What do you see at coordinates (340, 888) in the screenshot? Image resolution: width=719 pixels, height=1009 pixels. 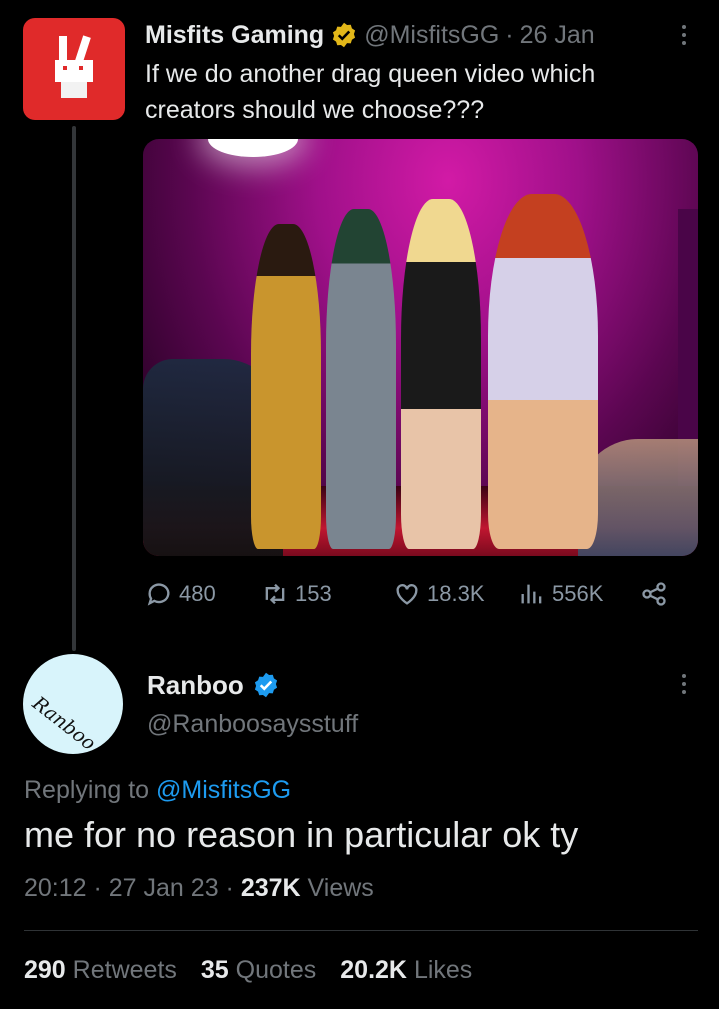 I see `reply-views-label: Views` at bounding box center [340, 888].